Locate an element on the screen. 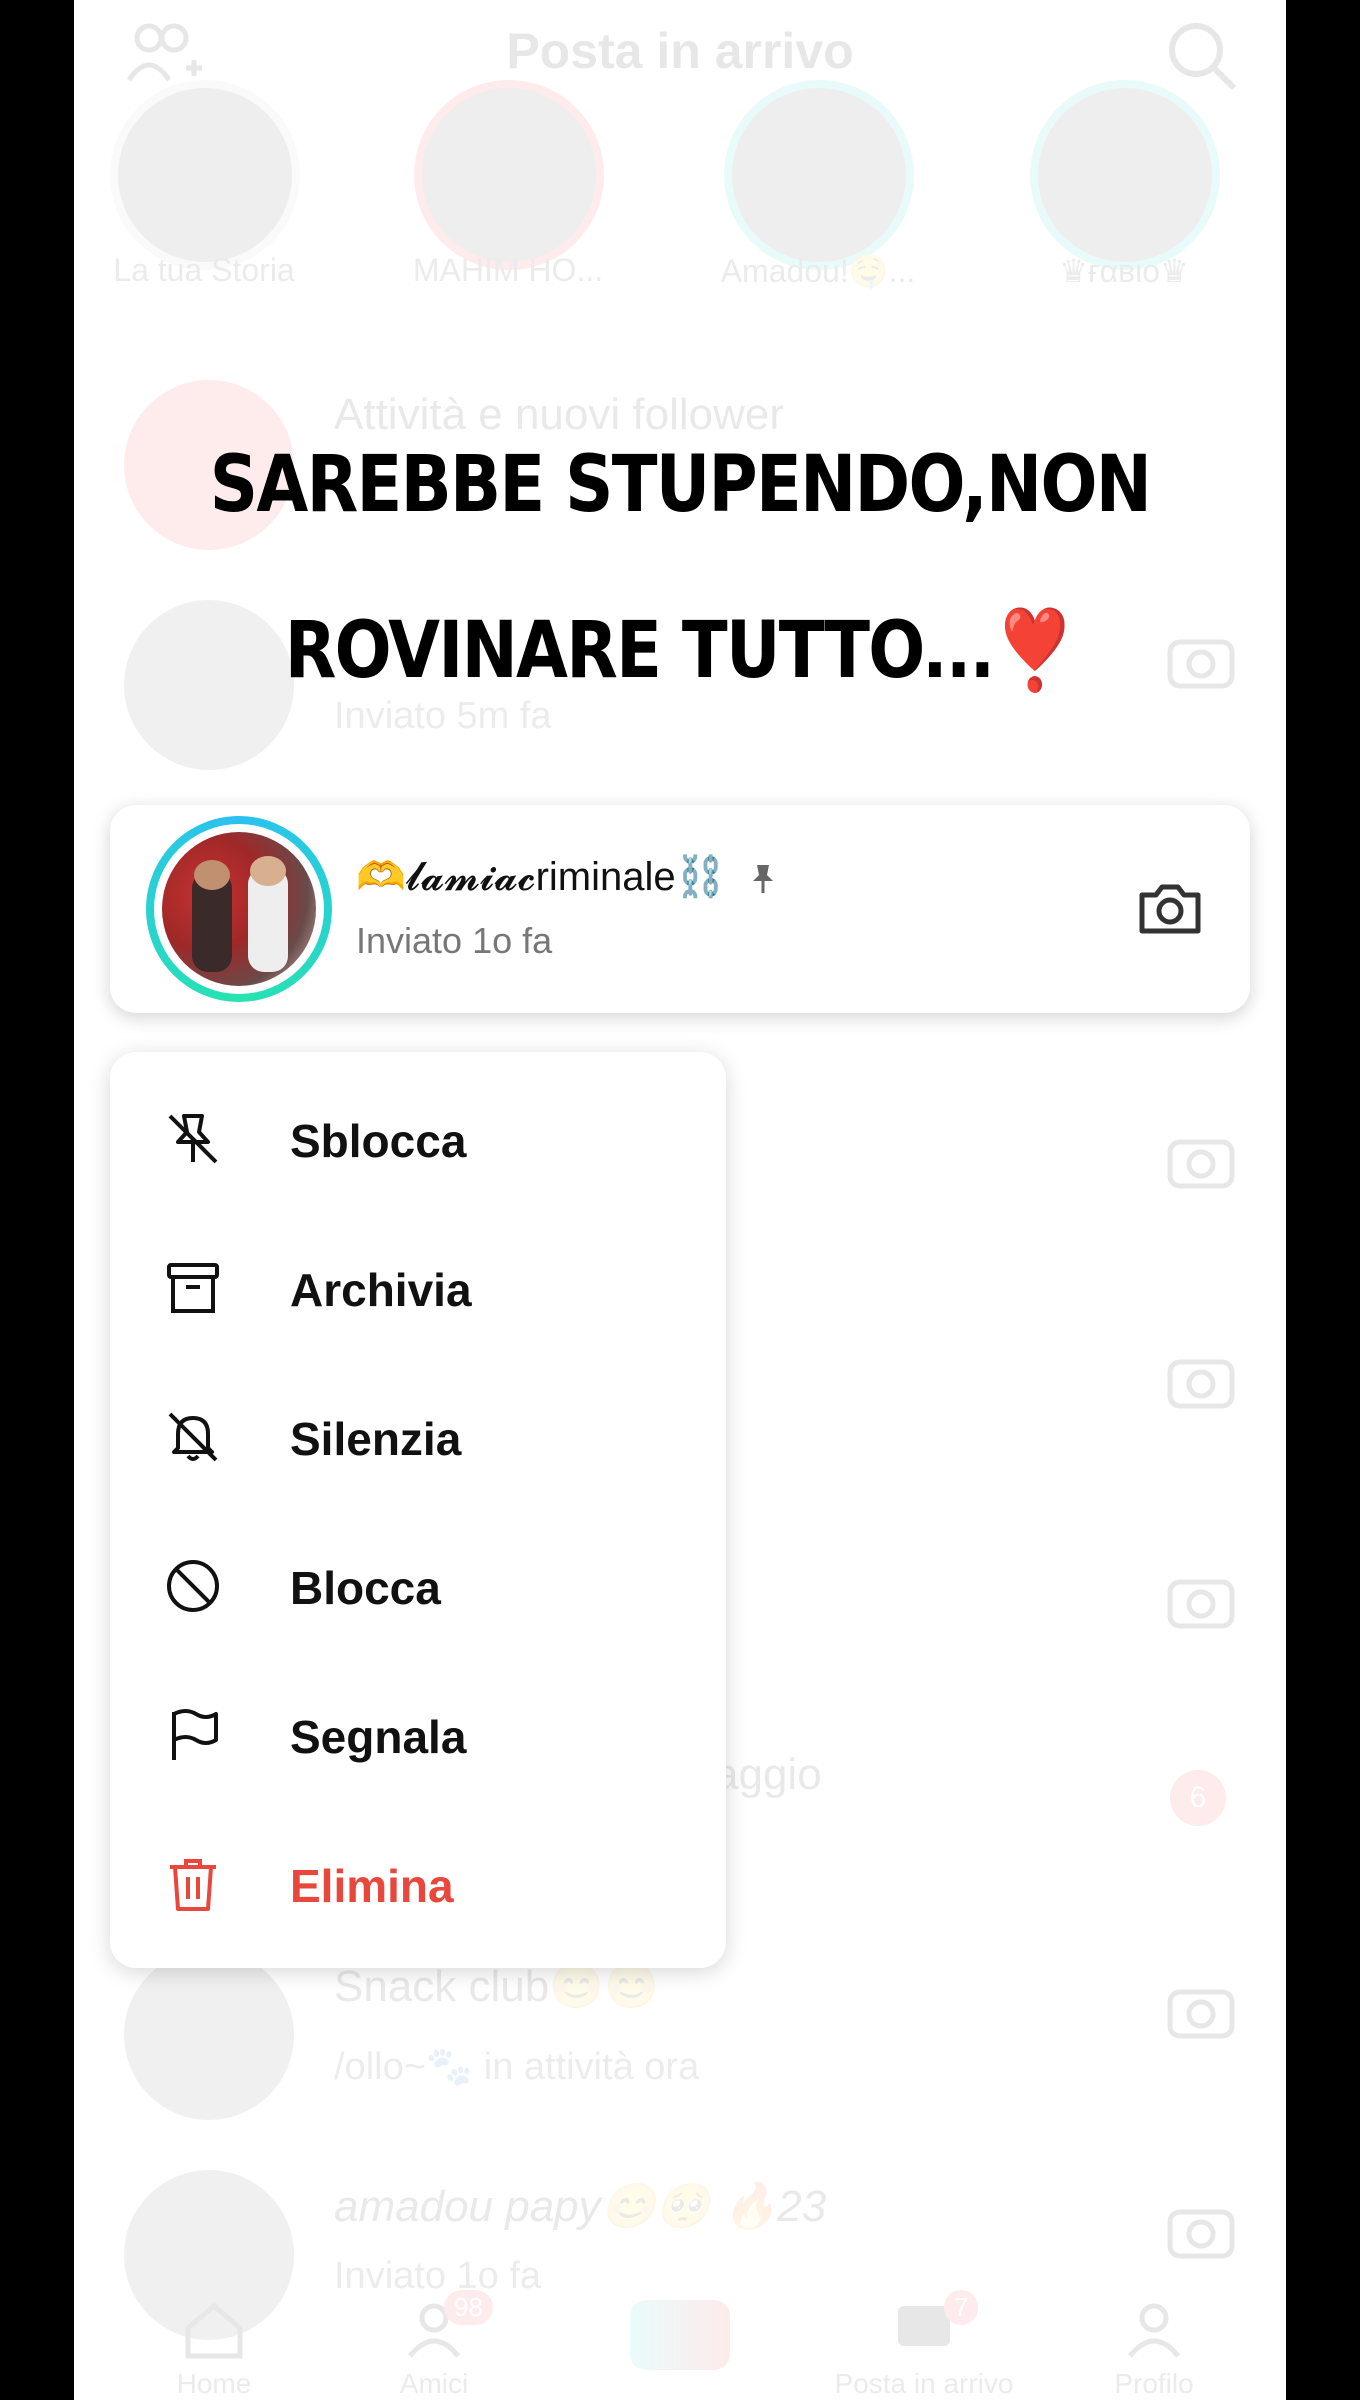 The width and height of the screenshot is (1360, 2400). menu-item-unpin: Sblocca is located at coordinates (418, 1137).